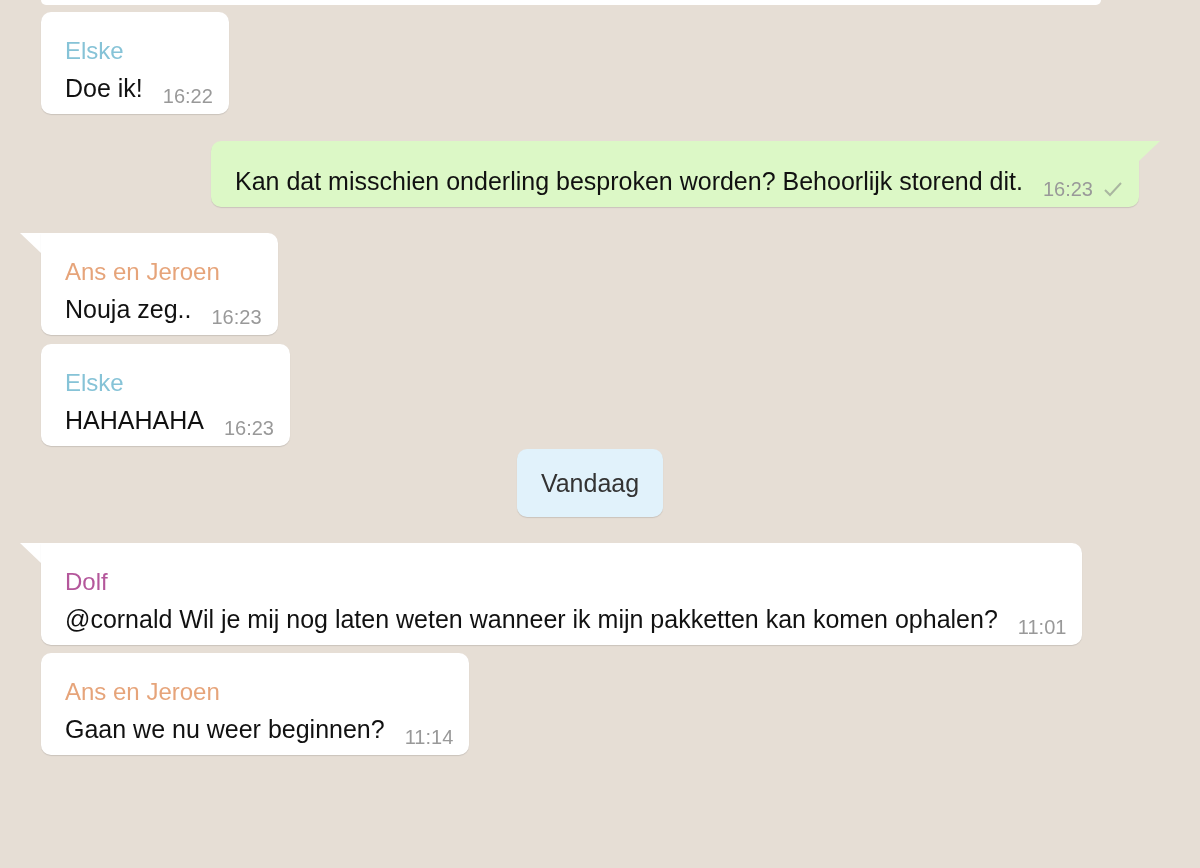  Describe the element at coordinates (87, 582) in the screenshot. I see `sender-name: Dolf` at that location.